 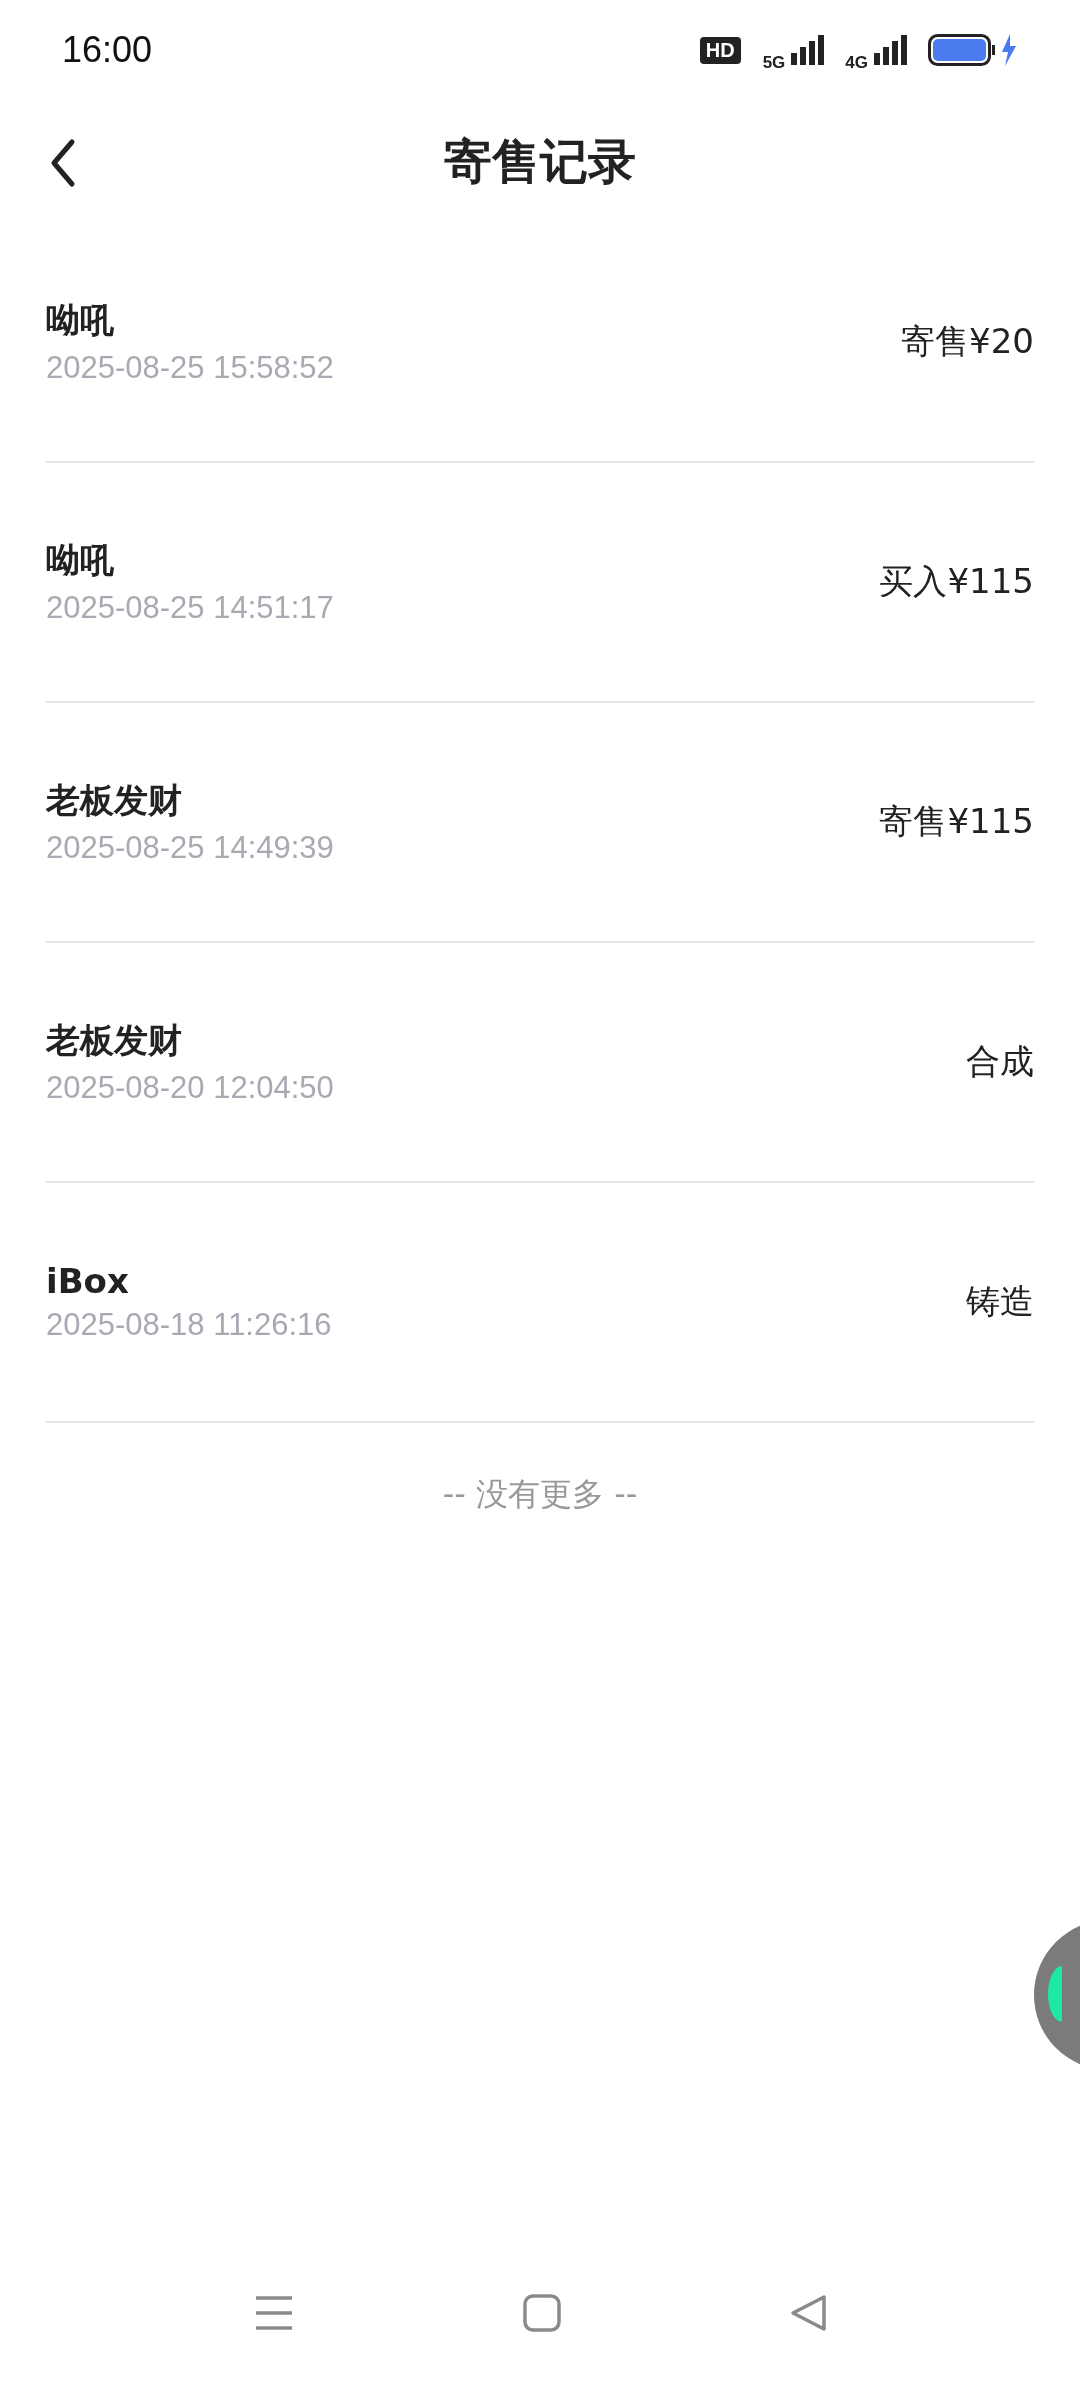 What do you see at coordinates (956, 821) in the screenshot?
I see `record-action: 寄售¥115` at bounding box center [956, 821].